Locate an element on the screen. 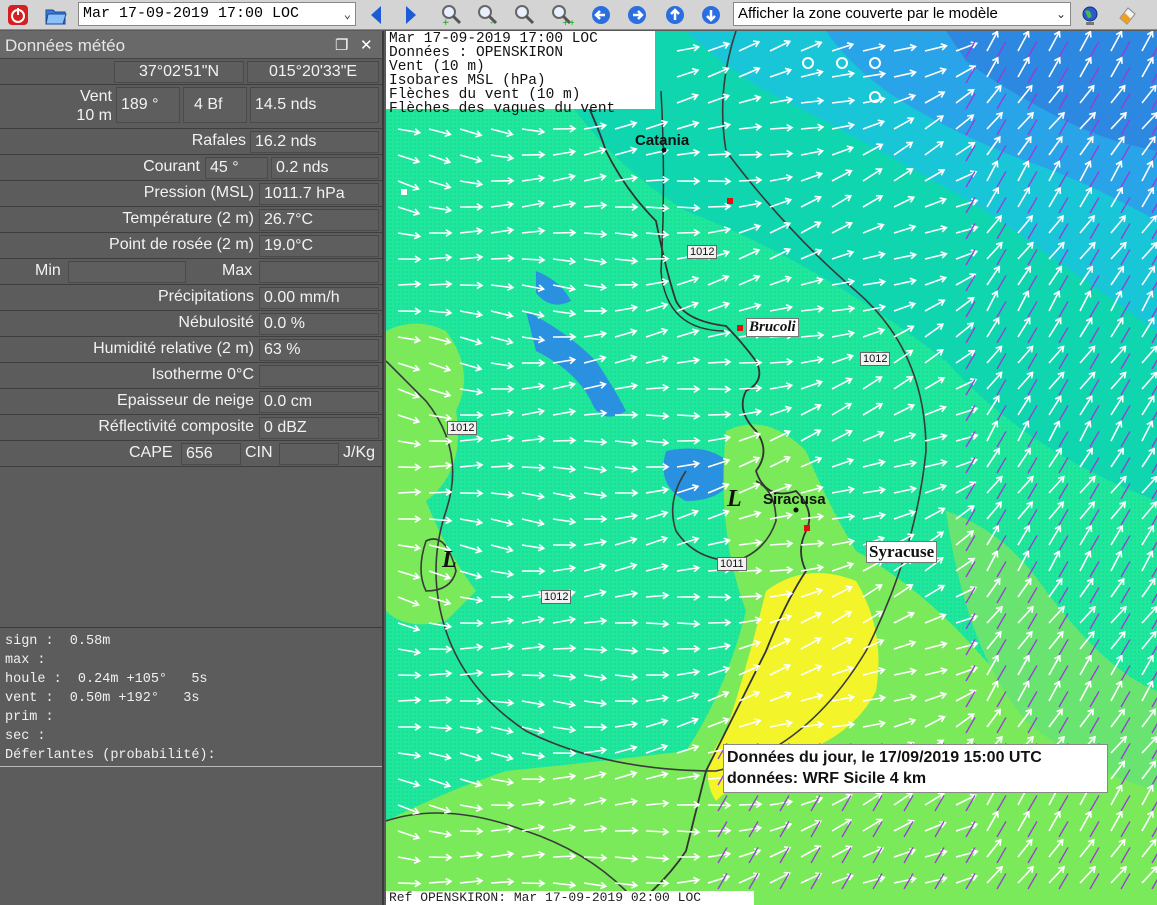 The height and width of the screenshot is (905, 1157). pressure-row: Pression (MSL) 1011.7 hPa is located at coordinates (191, 194).